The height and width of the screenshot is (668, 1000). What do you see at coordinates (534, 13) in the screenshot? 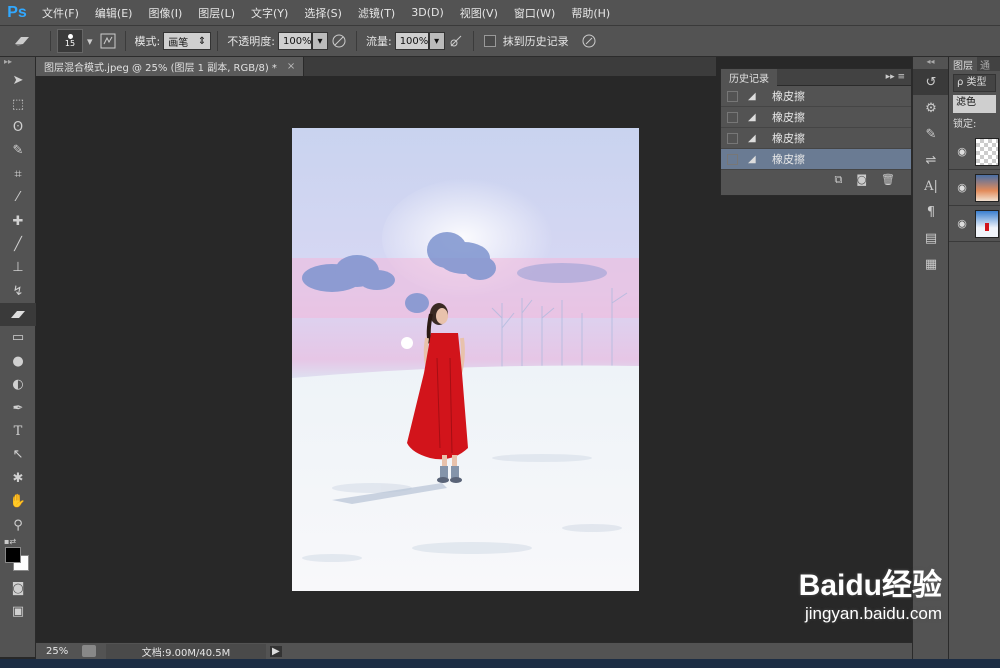
I see `menu-window: 窗口(W)` at bounding box center [534, 13].